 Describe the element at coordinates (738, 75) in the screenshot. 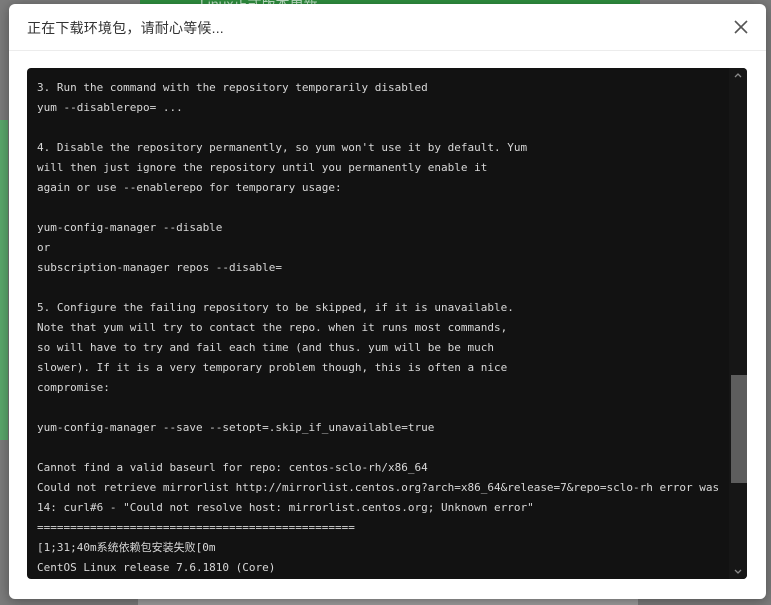

I see `scroll-up-arrow-icon` at that location.